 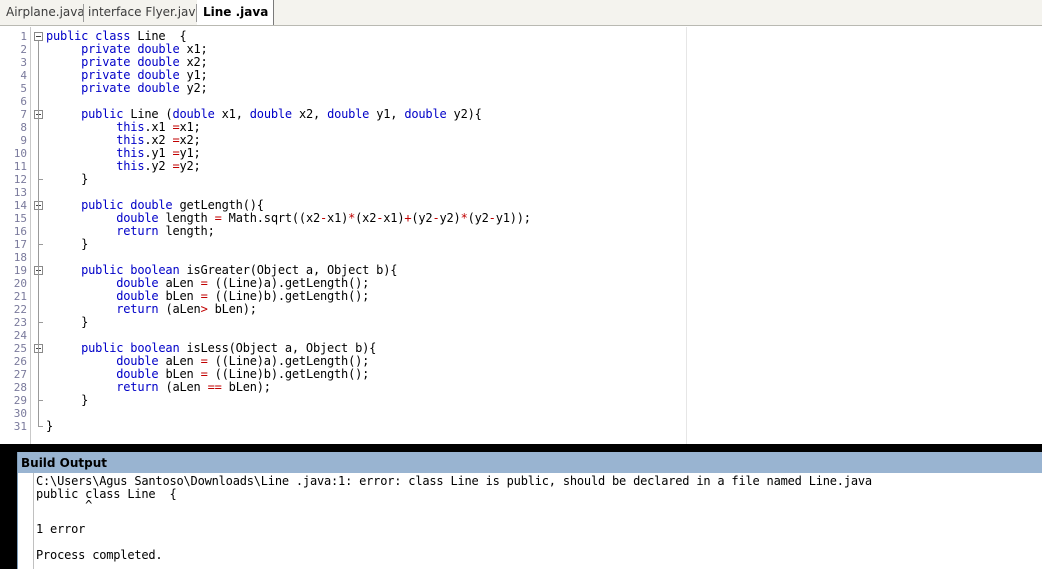 What do you see at coordinates (83, 13) in the screenshot?
I see `tab-separator` at bounding box center [83, 13].